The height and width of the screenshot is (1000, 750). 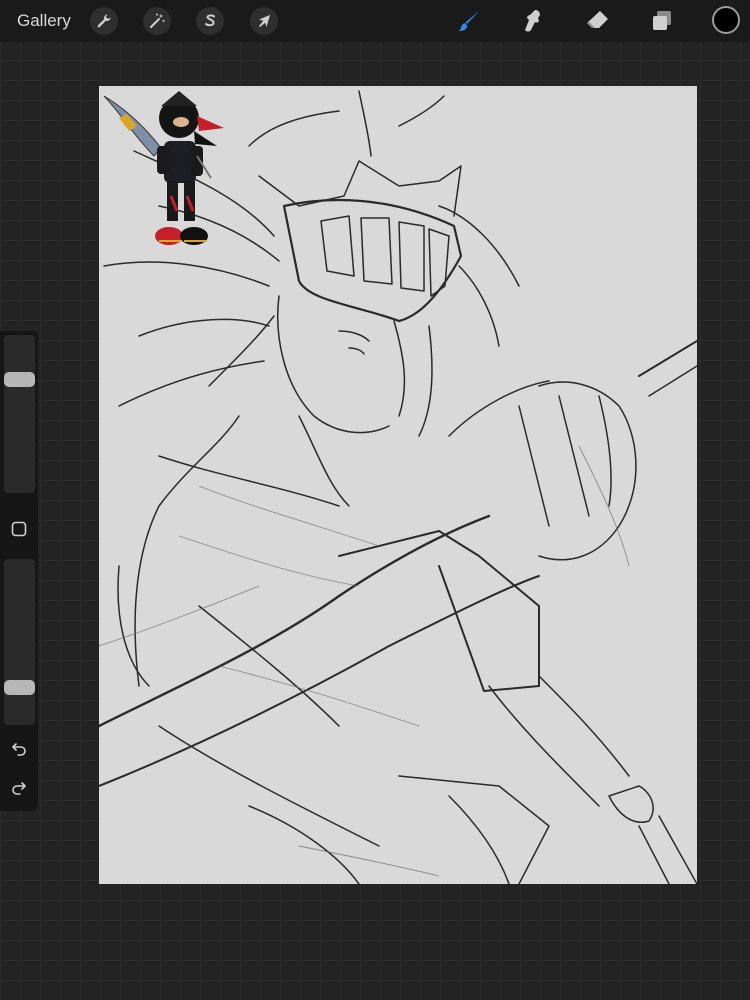 I want to click on gallery-button: Gallery, so click(x=44, y=21).